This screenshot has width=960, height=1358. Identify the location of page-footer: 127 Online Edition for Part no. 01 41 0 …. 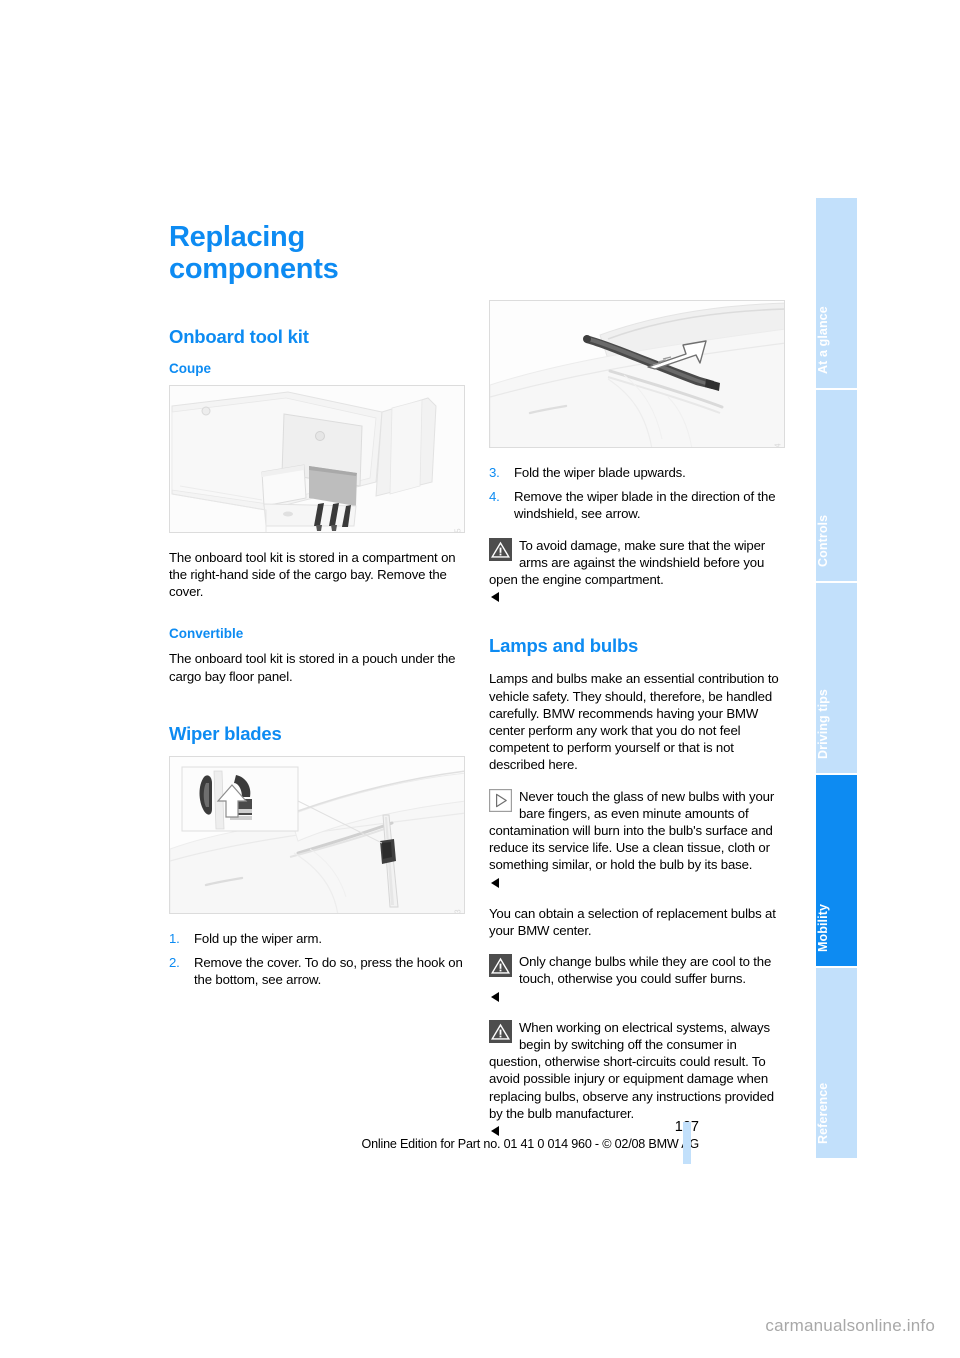
(434, 1135).